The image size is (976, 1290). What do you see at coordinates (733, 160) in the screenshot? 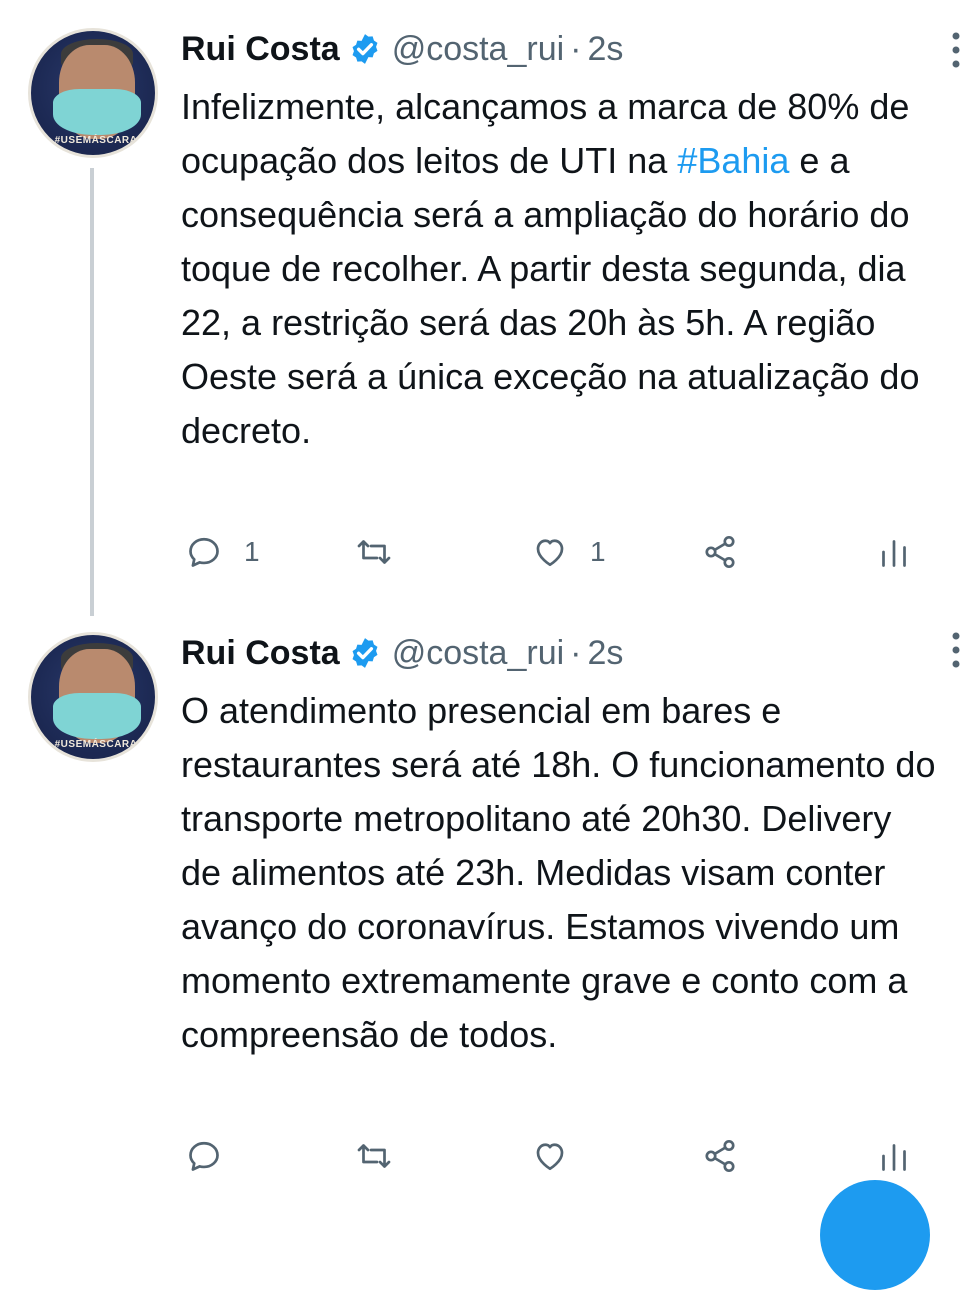
I see `hashtag-link: #Bahia` at bounding box center [733, 160].